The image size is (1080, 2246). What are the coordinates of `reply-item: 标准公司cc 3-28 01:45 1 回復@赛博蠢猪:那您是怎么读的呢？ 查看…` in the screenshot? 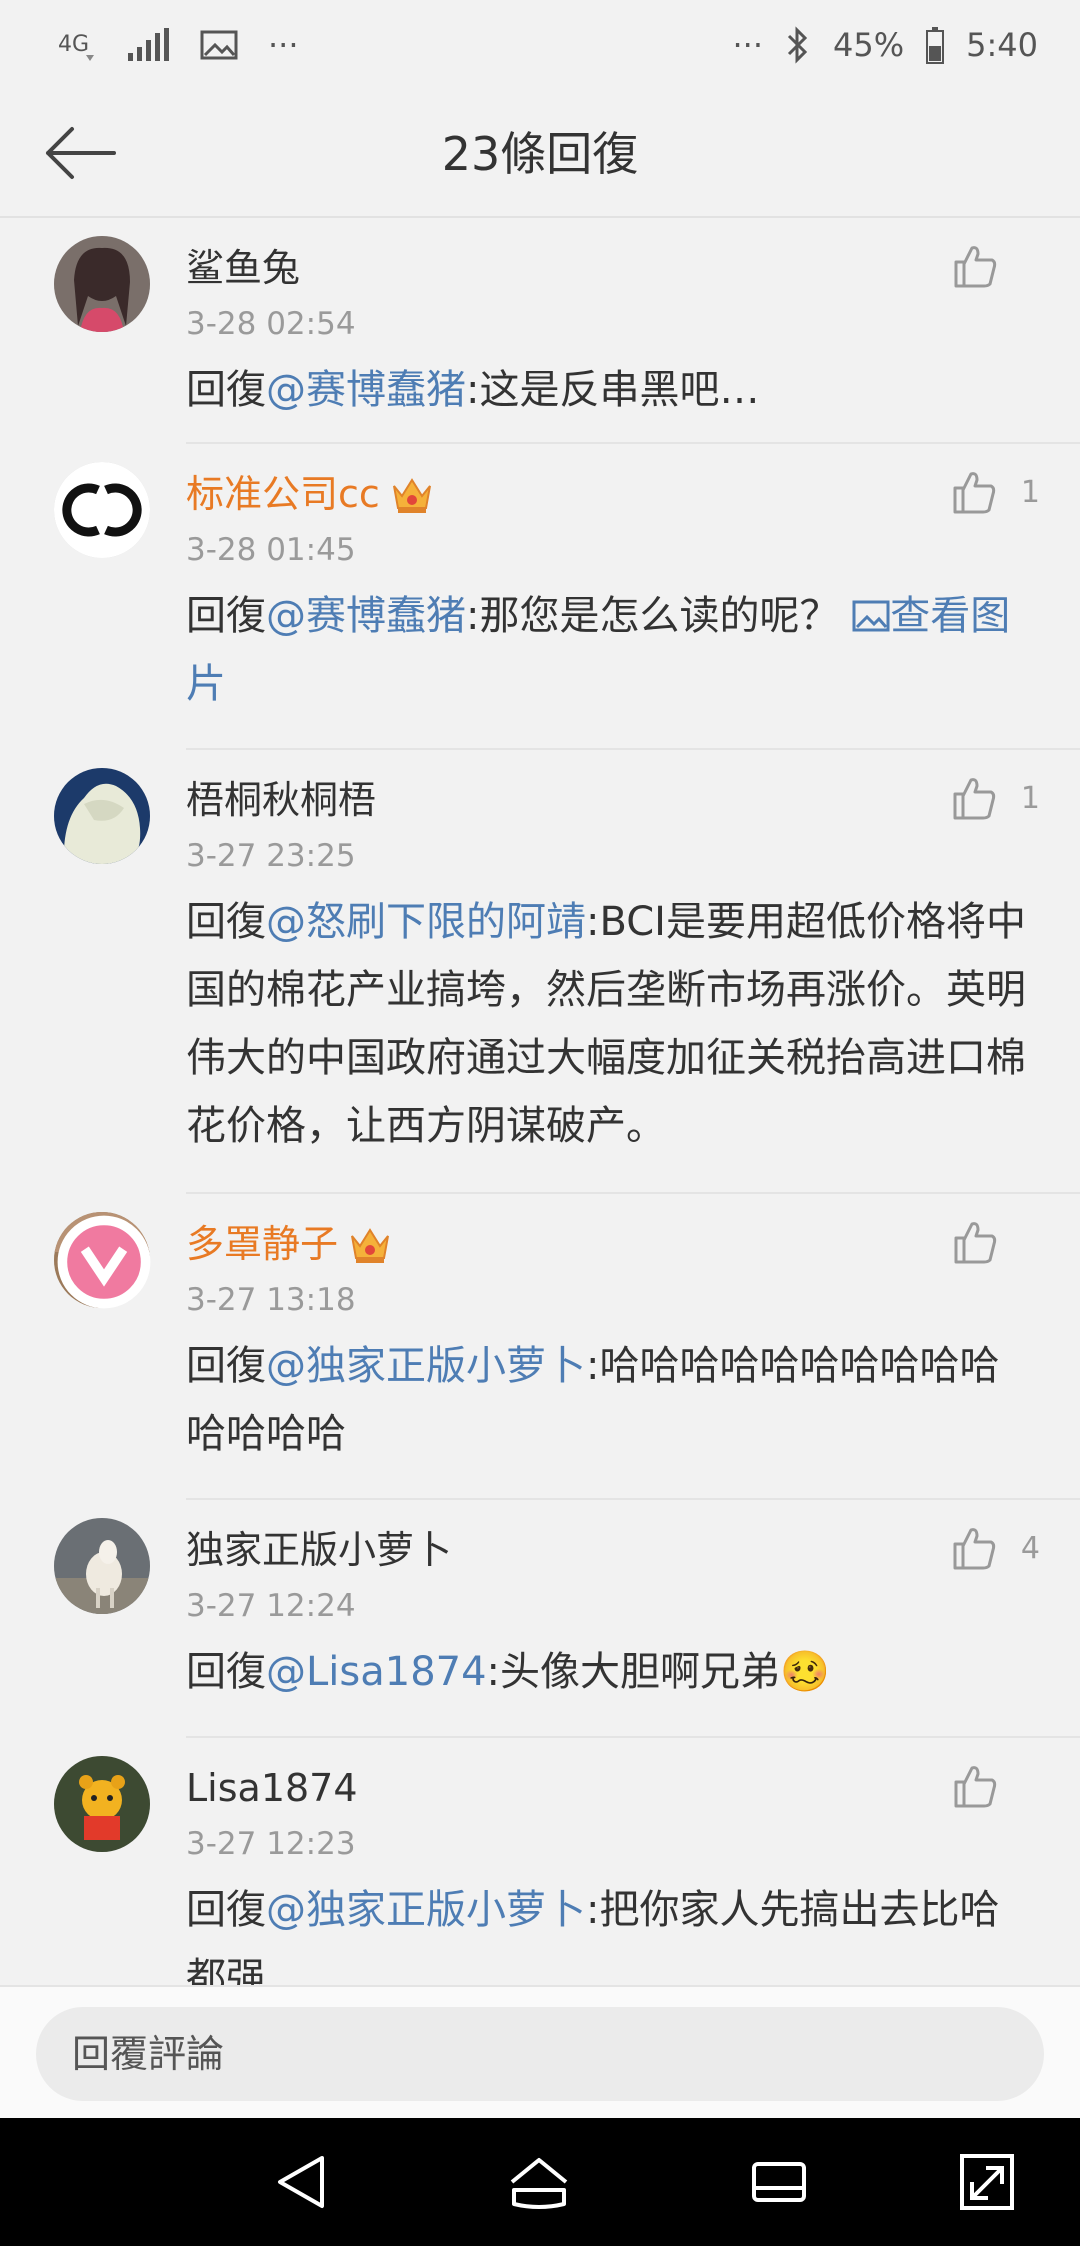 It's located at (540, 597).